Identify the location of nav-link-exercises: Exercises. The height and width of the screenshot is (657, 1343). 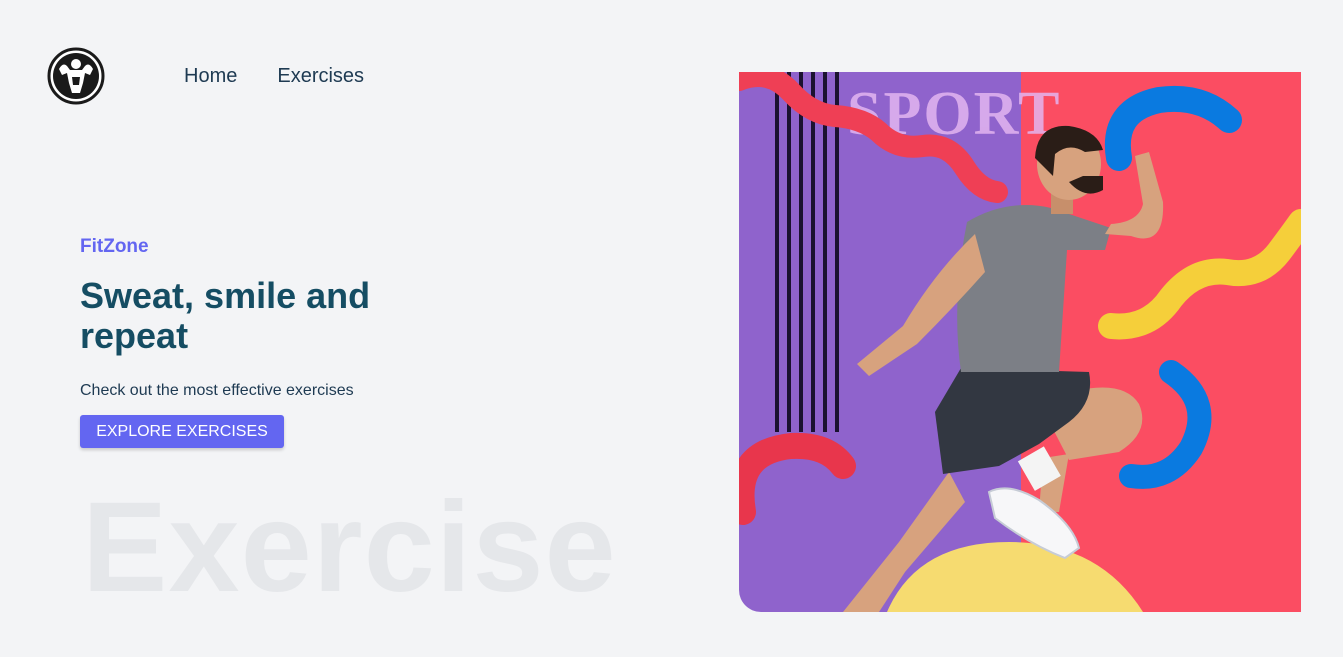
(320, 76).